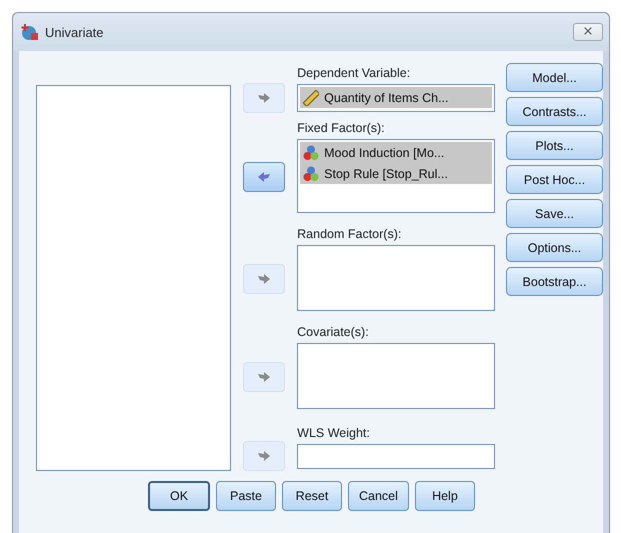 This screenshot has height=533, width=621. What do you see at coordinates (311, 98) in the screenshot?
I see `ruler-icon` at bounding box center [311, 98].